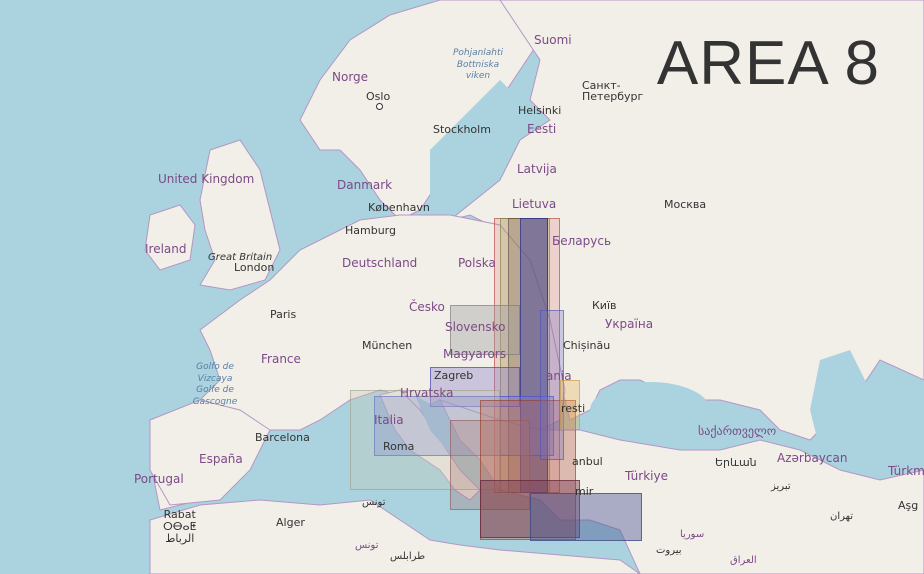  Describe the element at coordinates (617, 91) in the screenshot. I see `label-spb: Санкт-Петербург` at that location.